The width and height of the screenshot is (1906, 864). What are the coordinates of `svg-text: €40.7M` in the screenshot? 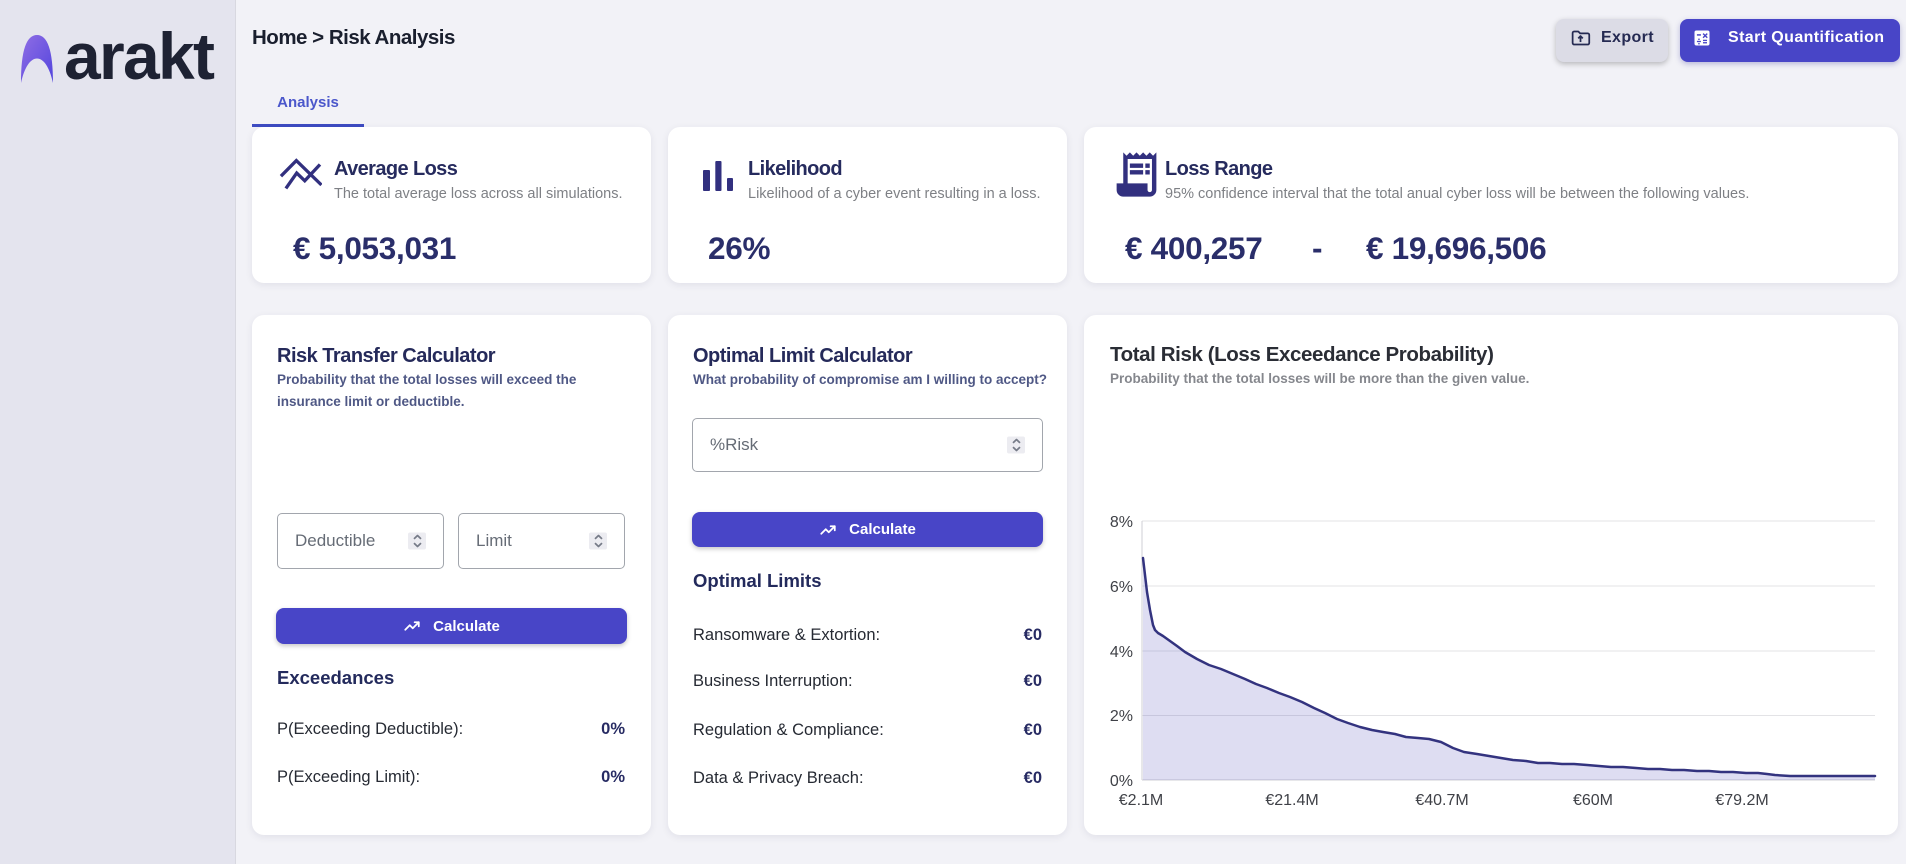 It's located at (1441, 800).